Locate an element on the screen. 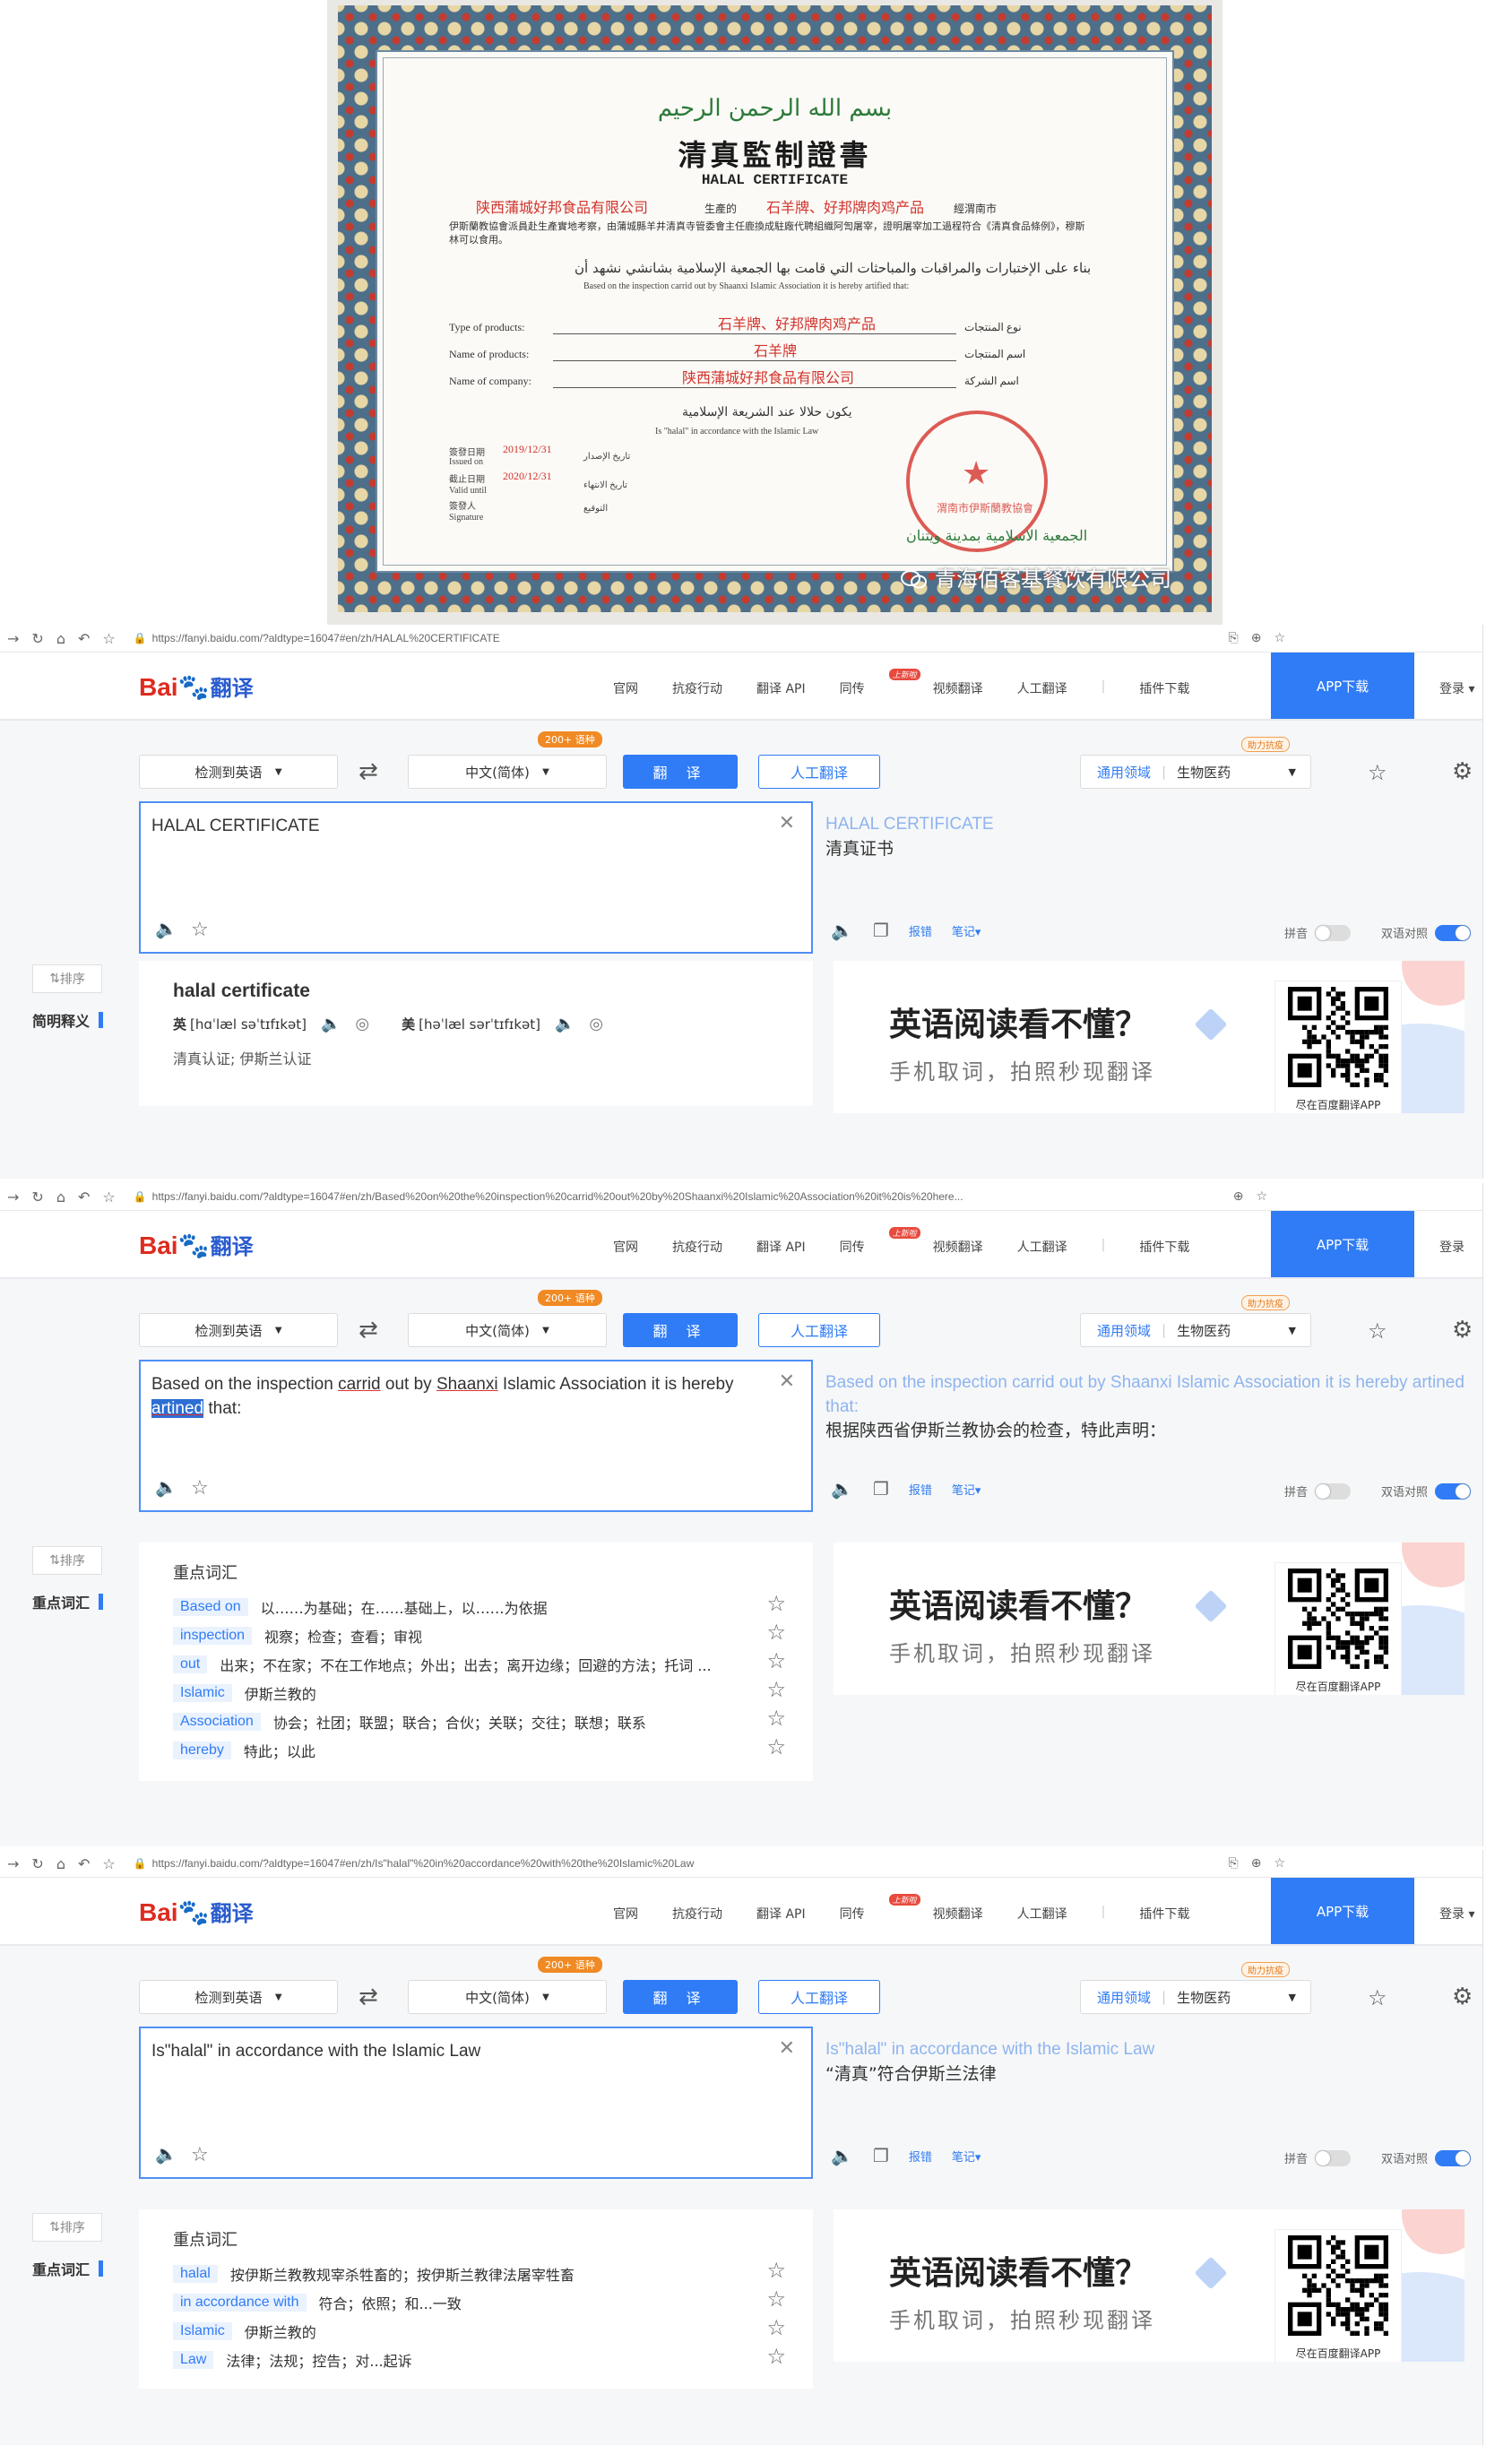  keyword: Law is located at coordinates (193, 2360).